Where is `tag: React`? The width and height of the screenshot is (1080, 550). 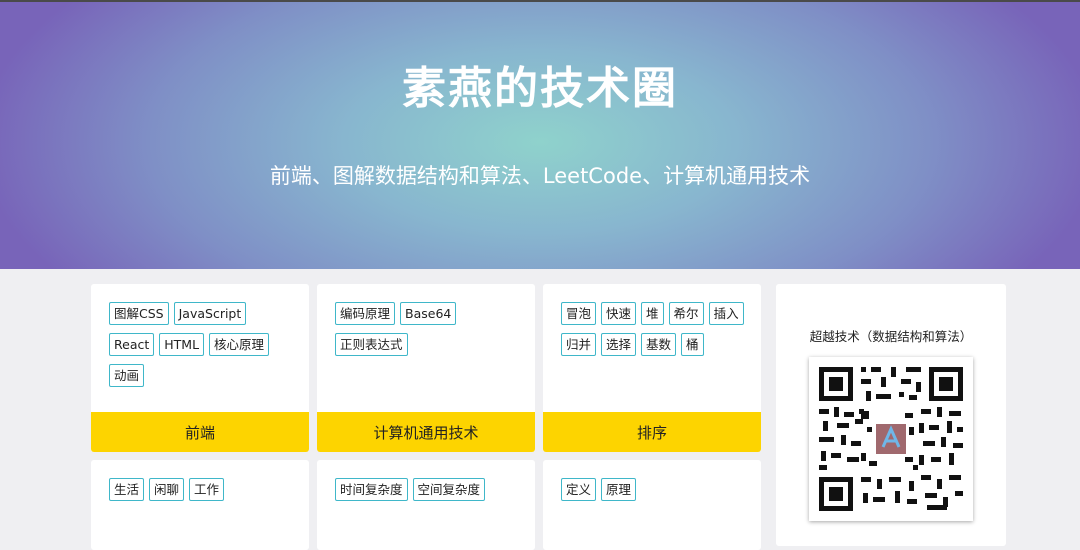 tag: React is located at coordinates (132, 344).